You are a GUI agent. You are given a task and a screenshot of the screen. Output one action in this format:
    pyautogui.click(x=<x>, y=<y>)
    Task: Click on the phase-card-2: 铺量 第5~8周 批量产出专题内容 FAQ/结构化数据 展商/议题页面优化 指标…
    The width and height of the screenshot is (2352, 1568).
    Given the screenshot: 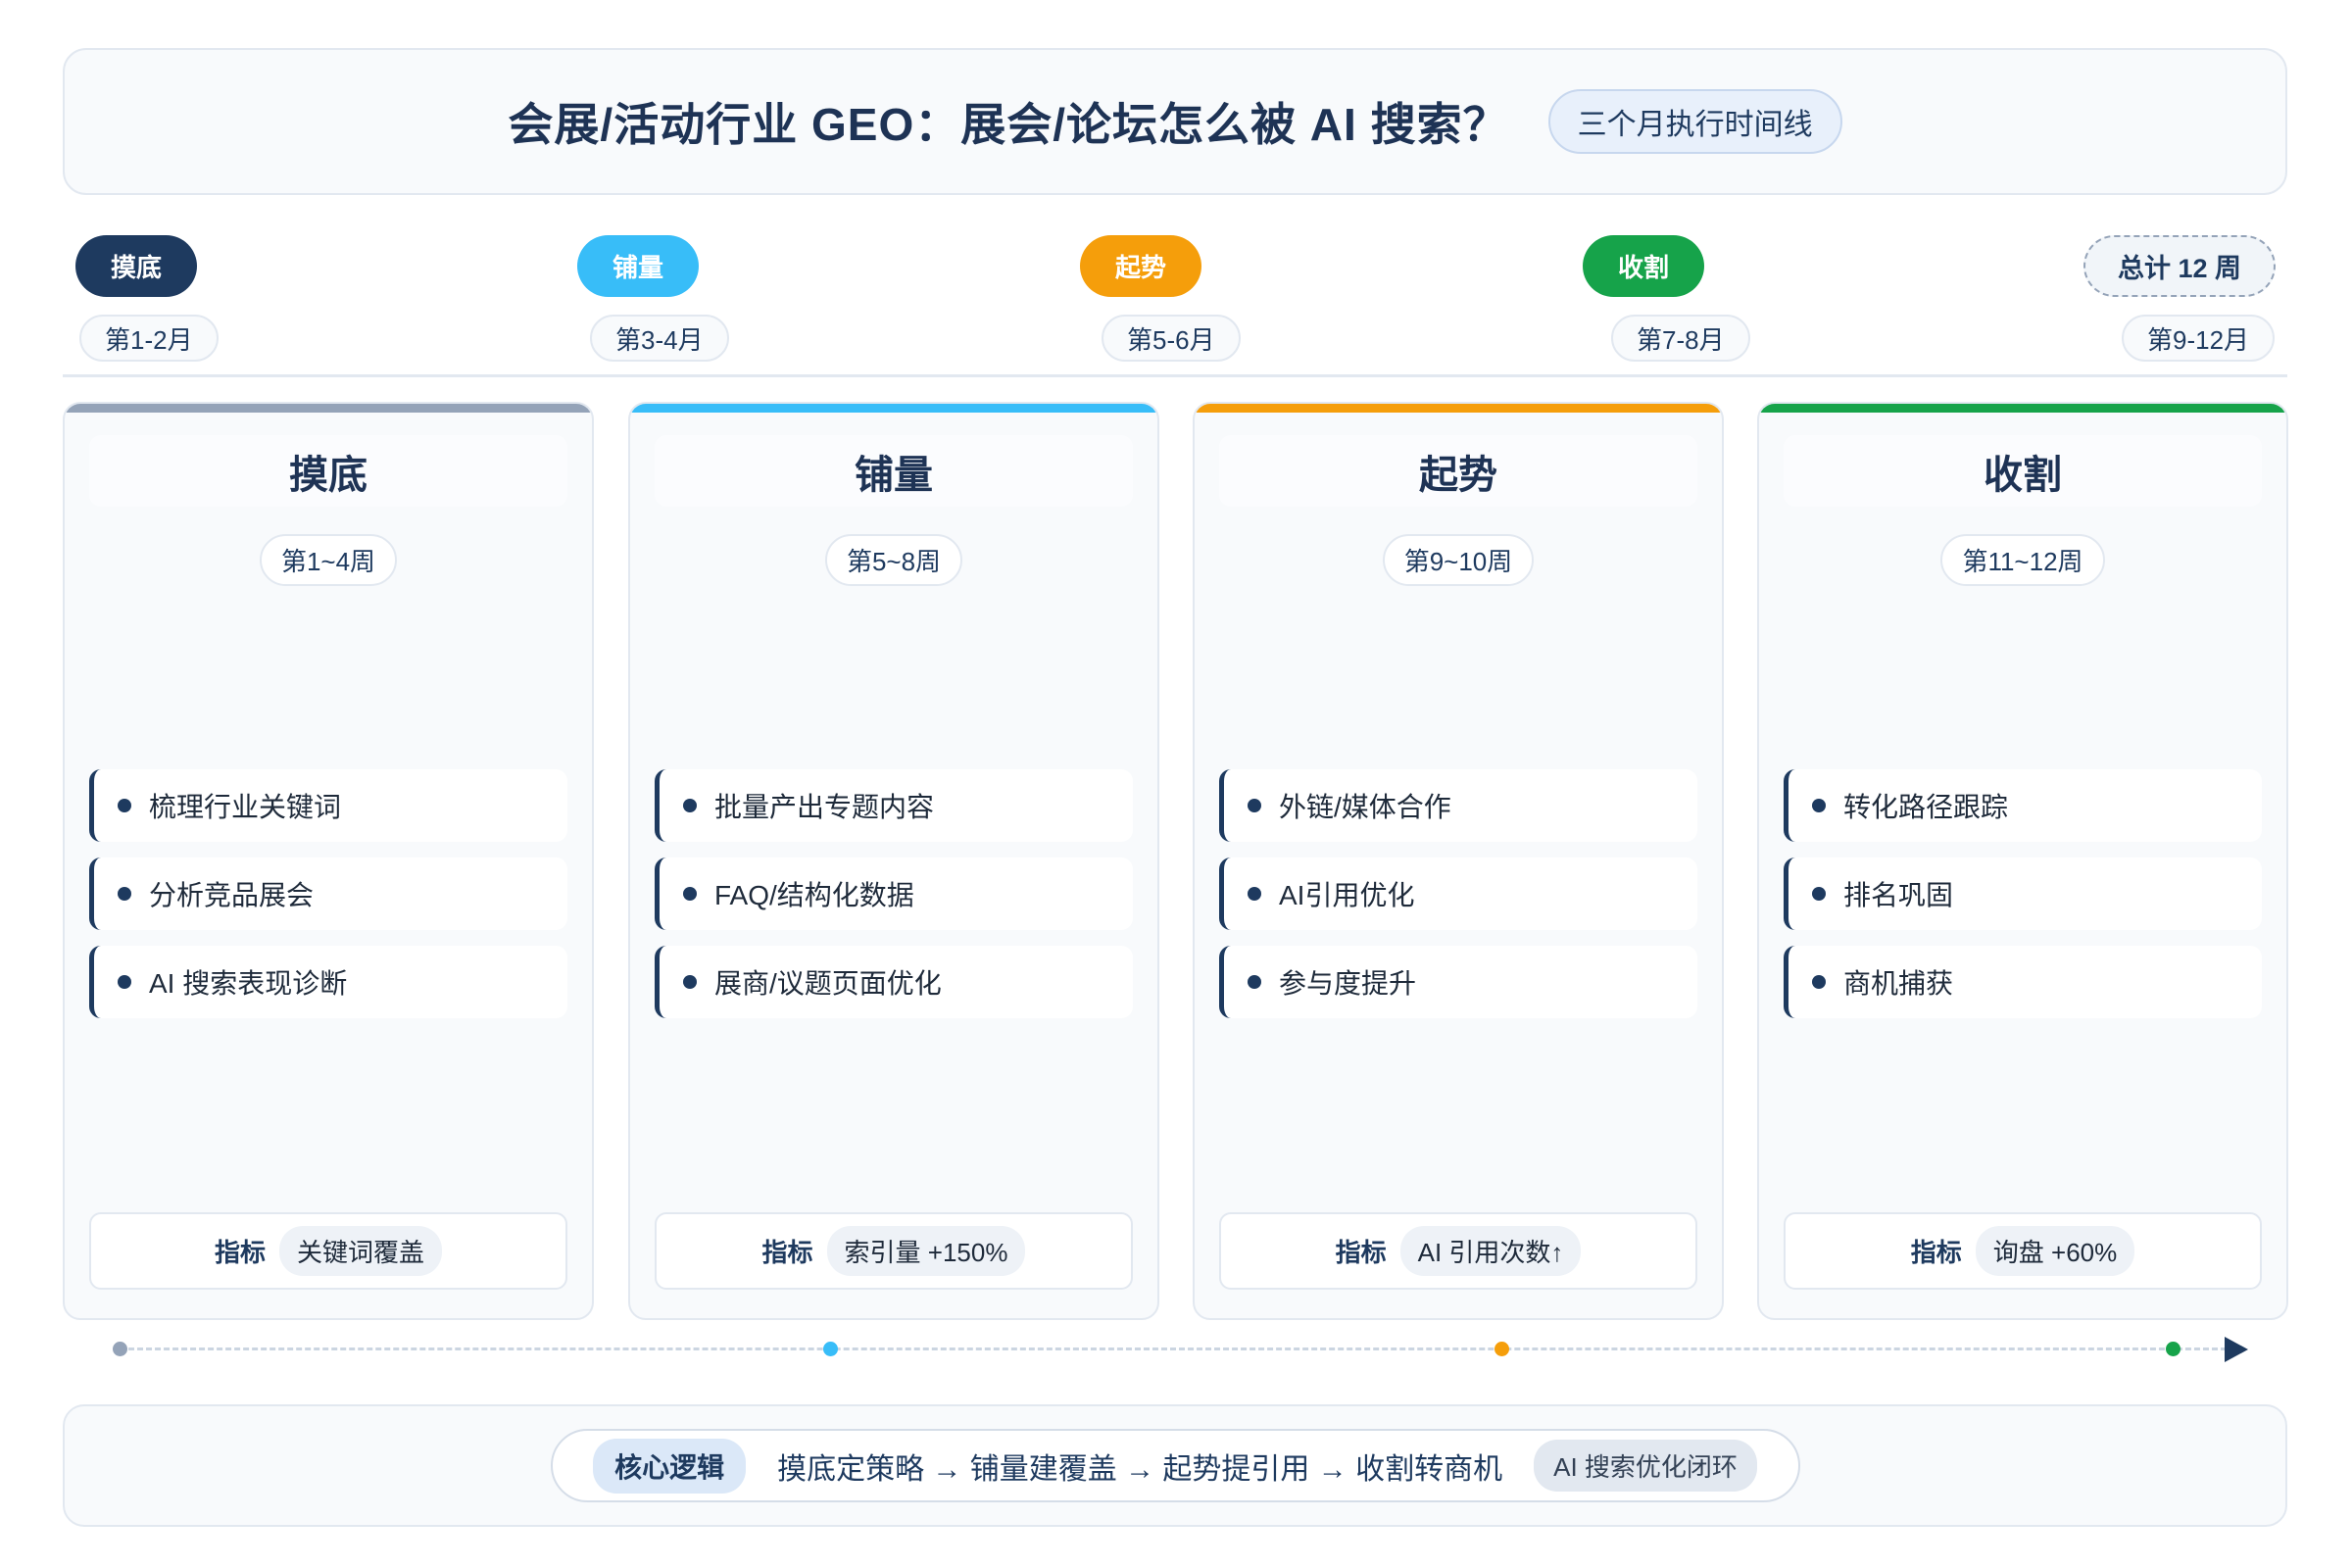 What is the action you would take?
    pyautogui.click(x=893, y=861)
    